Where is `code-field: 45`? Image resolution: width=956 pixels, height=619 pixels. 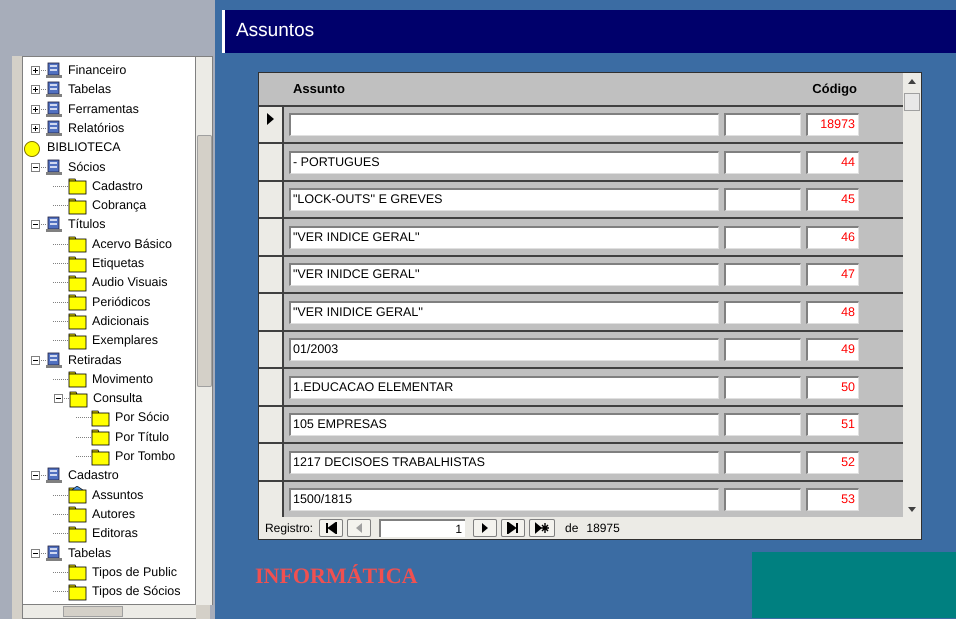
code-field: 45 is located at coordinates (832, 200).